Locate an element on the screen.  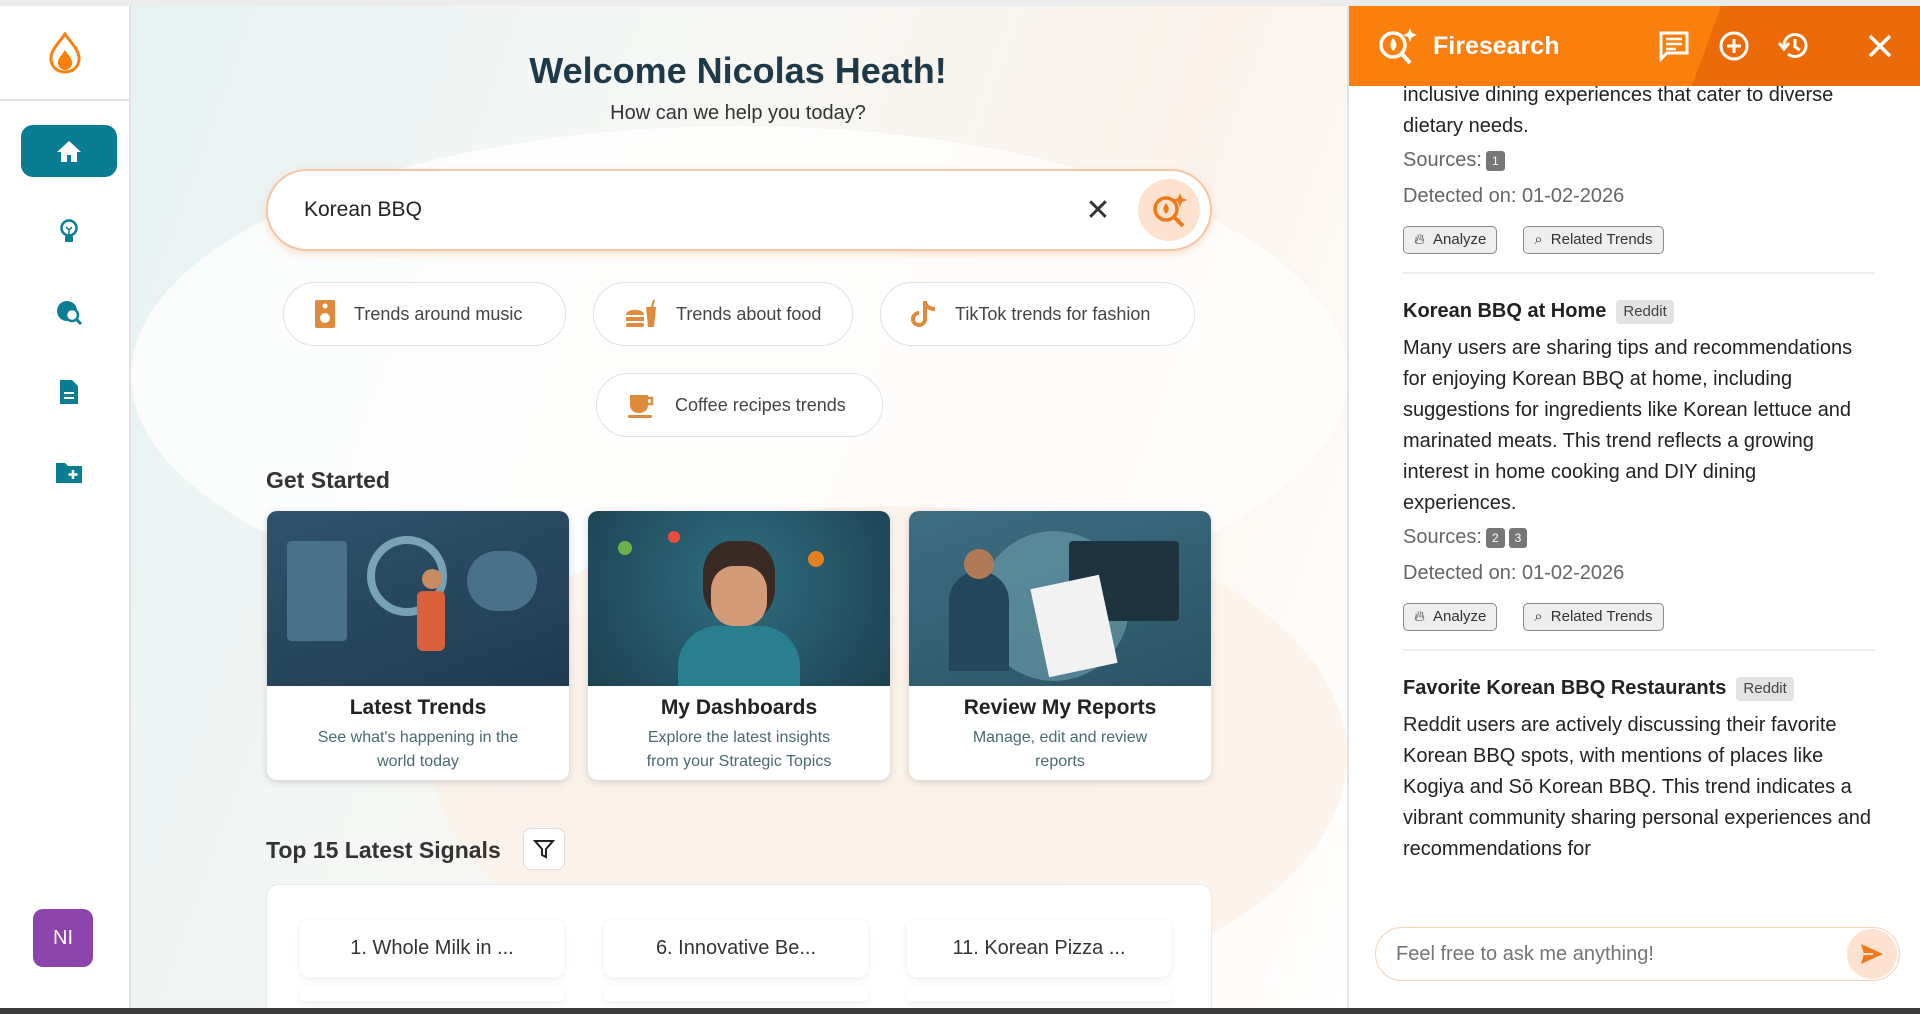
chat-input-bar is located at coordinates (1637, 954).